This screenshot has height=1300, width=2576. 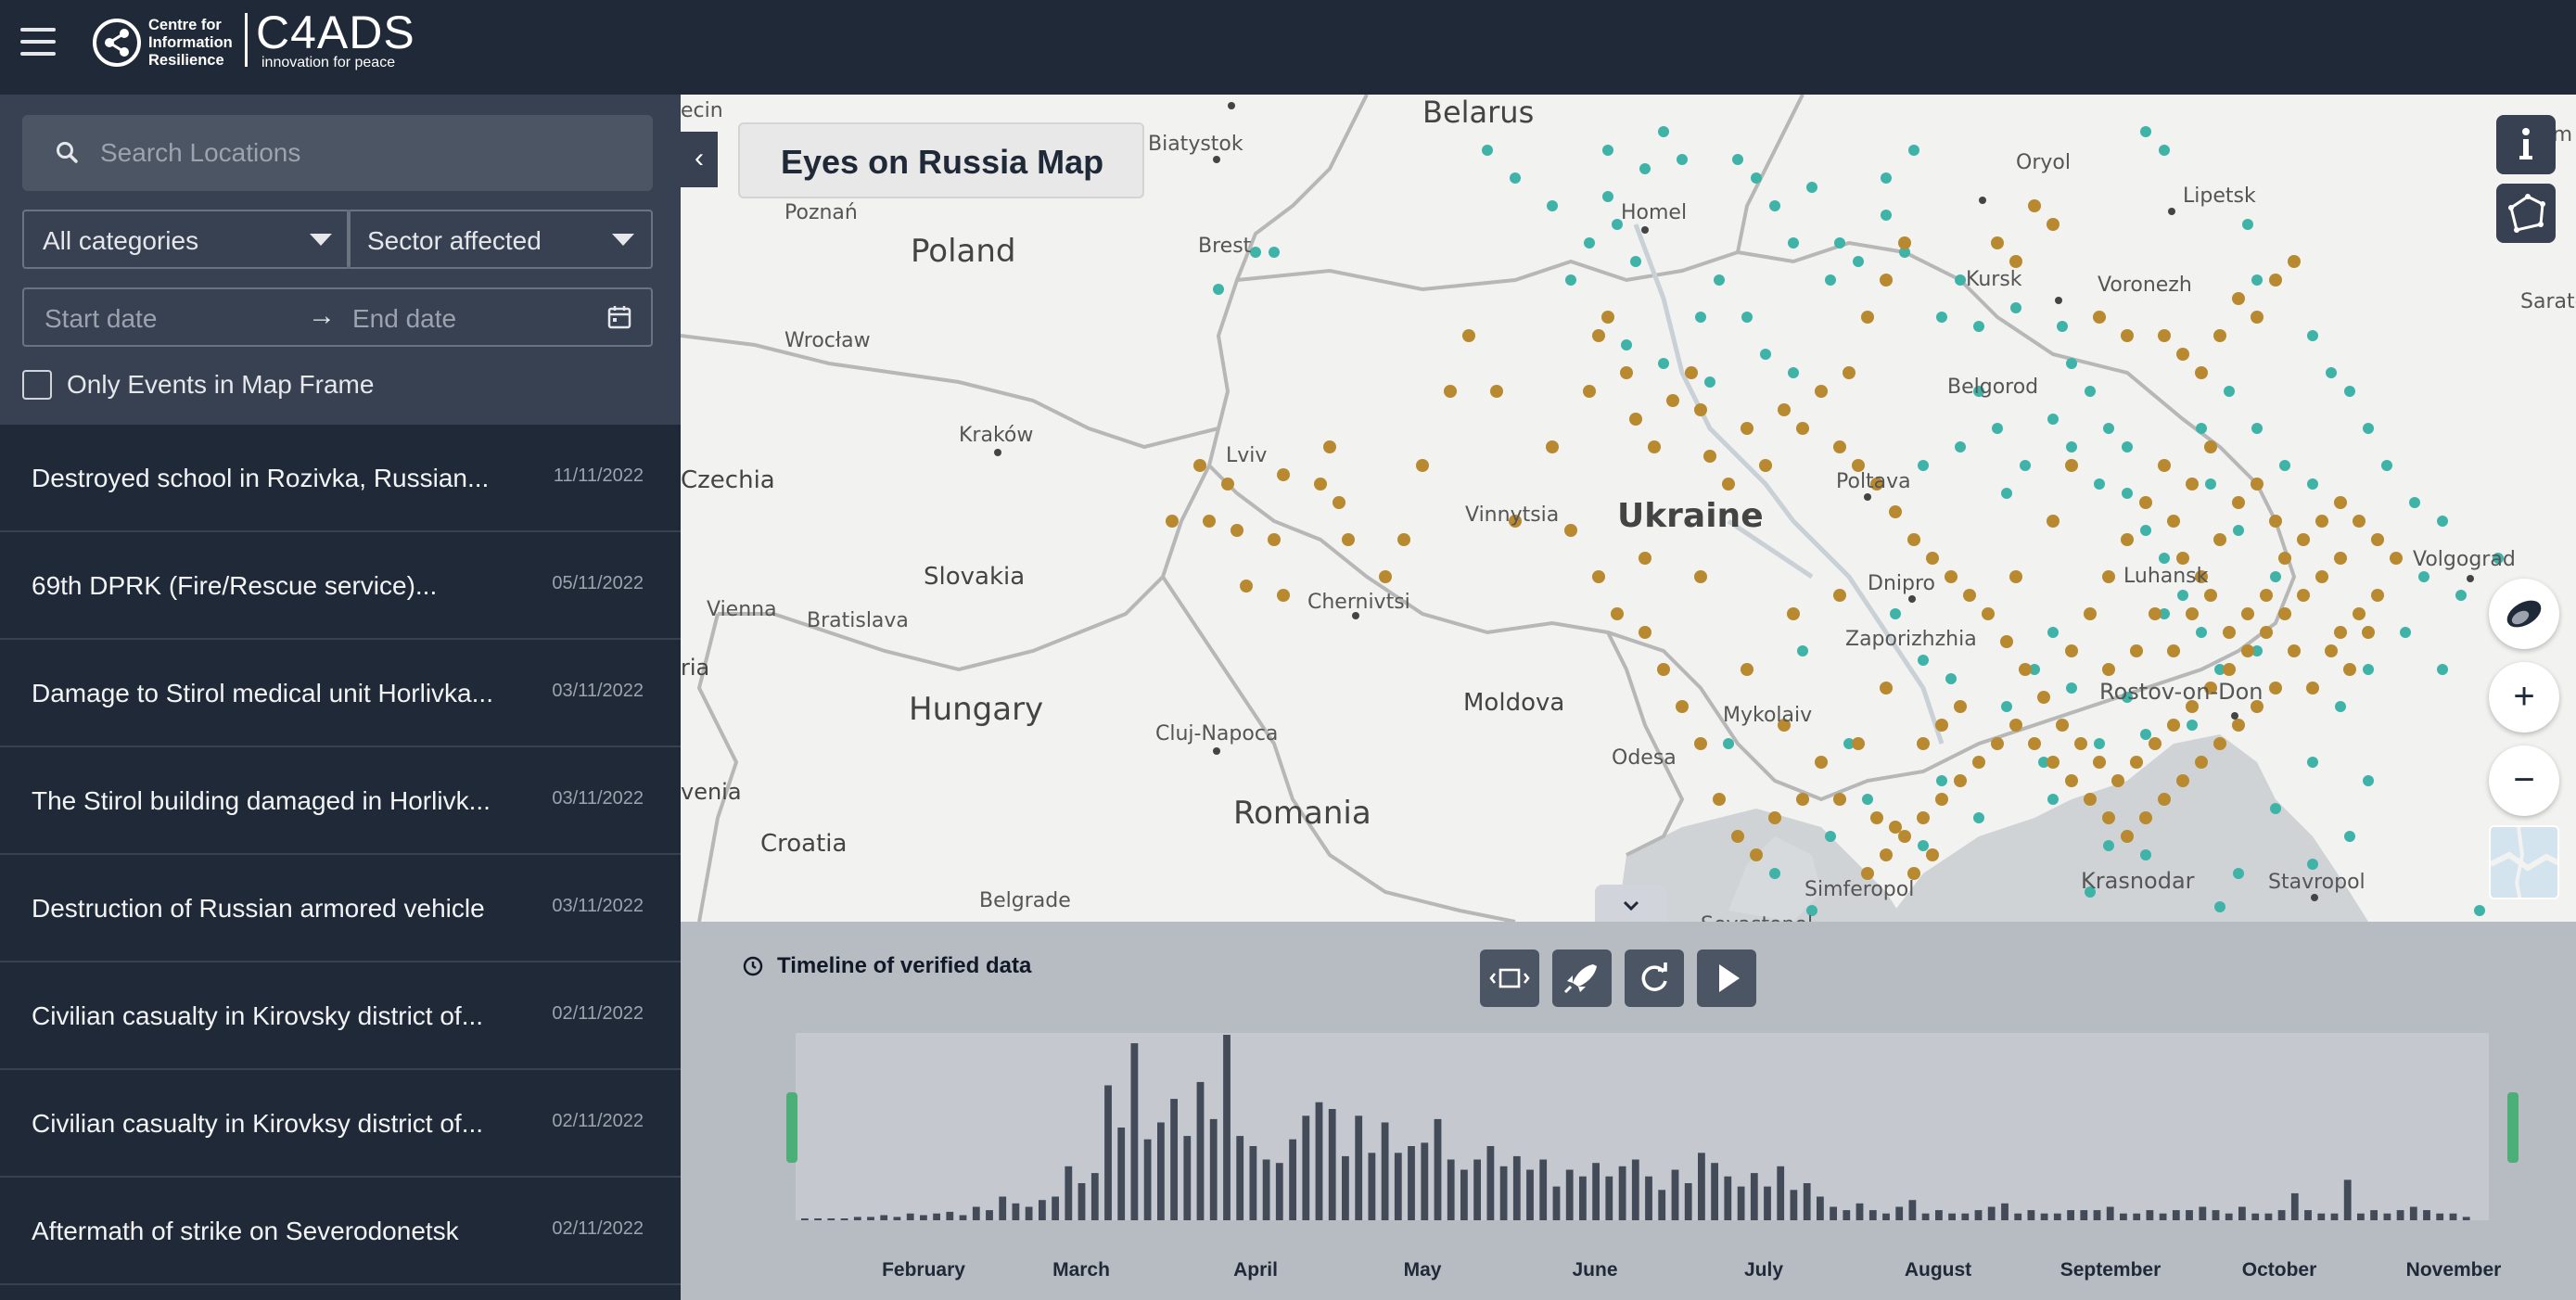 I want to click on rocket-button, so click(x=1582, y=978).